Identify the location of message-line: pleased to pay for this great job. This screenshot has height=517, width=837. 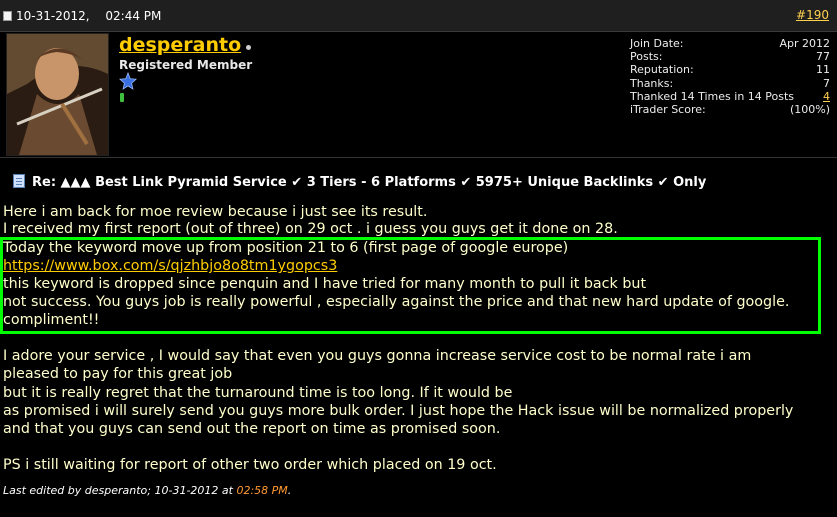
(118, 374).